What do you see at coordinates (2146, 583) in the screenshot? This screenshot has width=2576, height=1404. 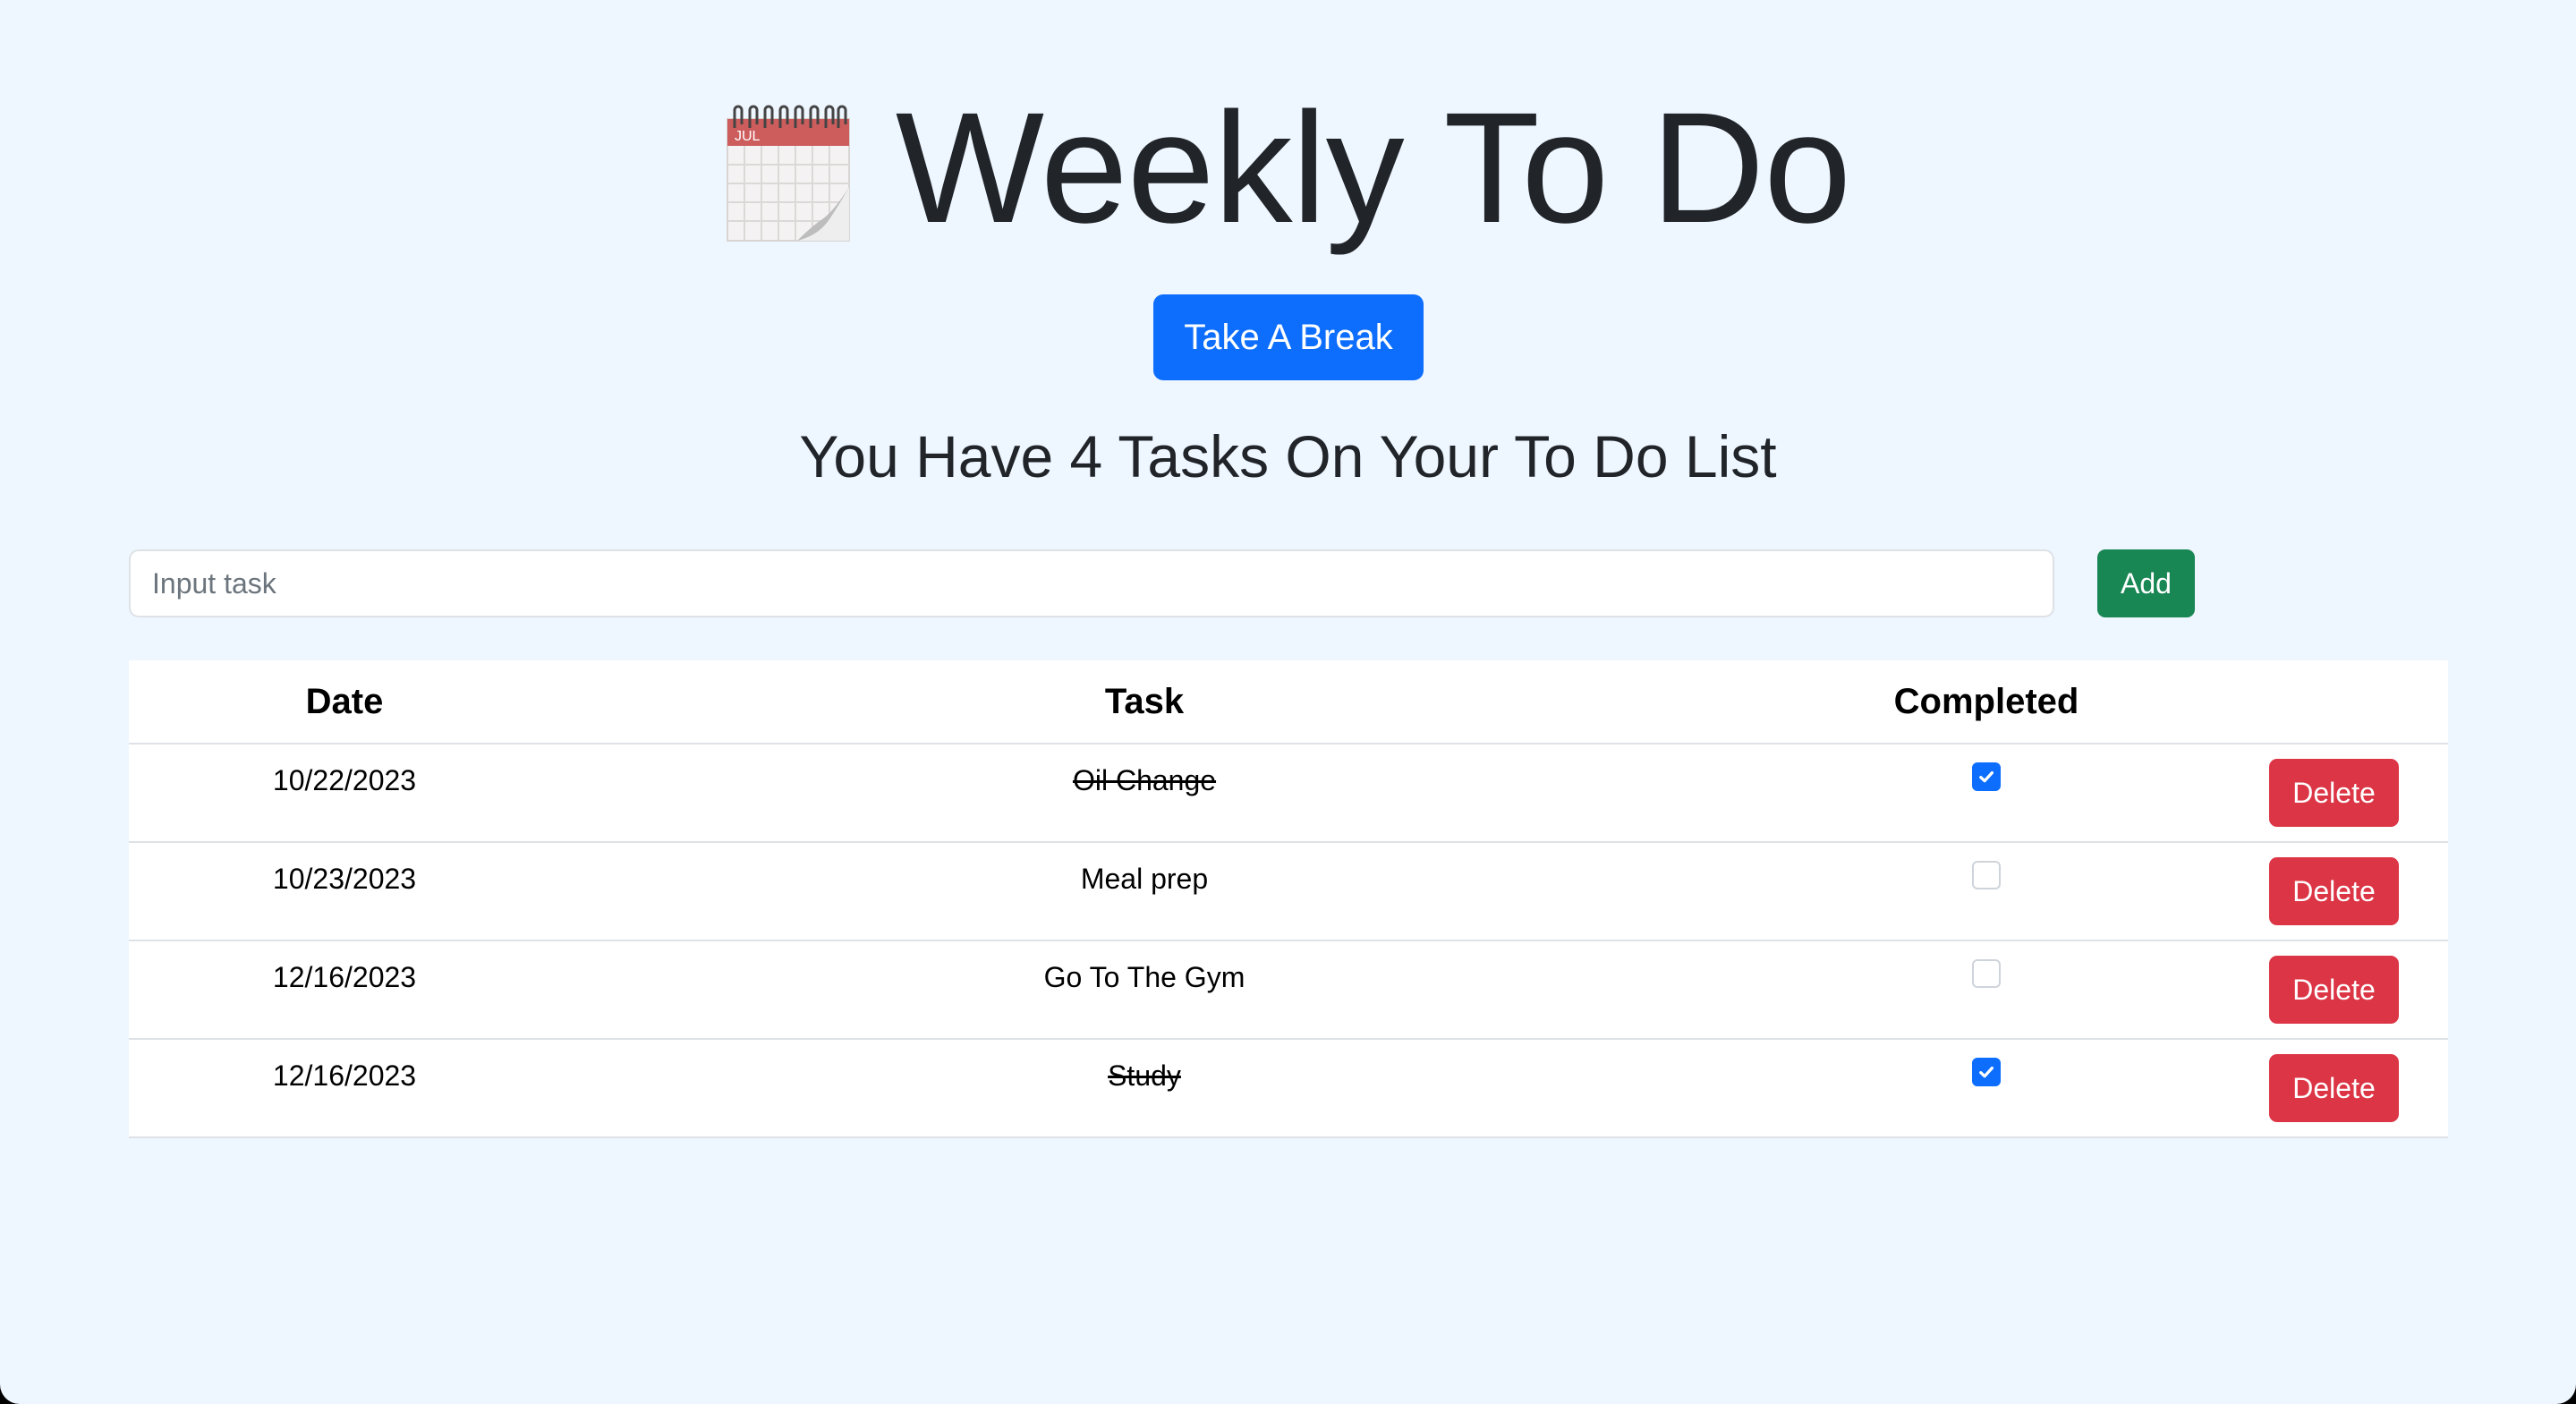 I see `add-task-button: Add` at bounding box center [2146, 583].